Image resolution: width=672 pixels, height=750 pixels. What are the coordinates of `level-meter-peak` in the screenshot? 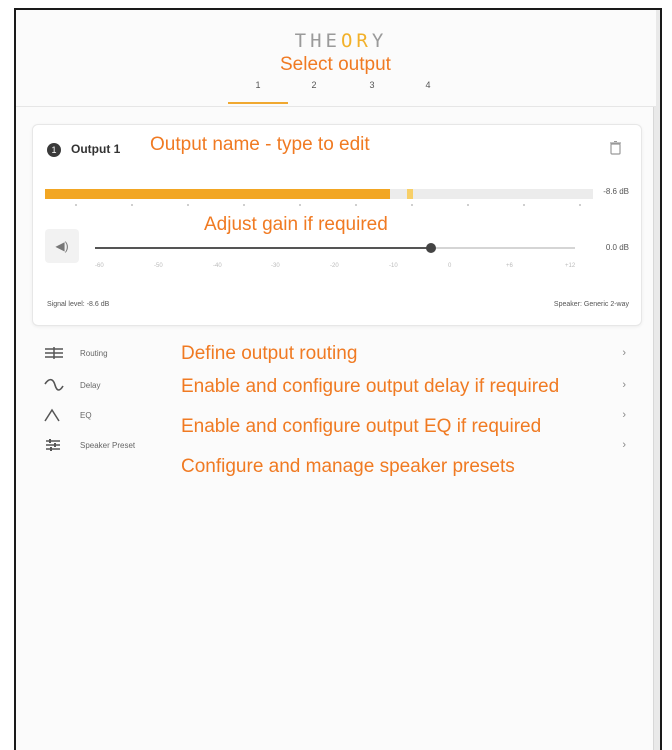 It's located at (410, 194).